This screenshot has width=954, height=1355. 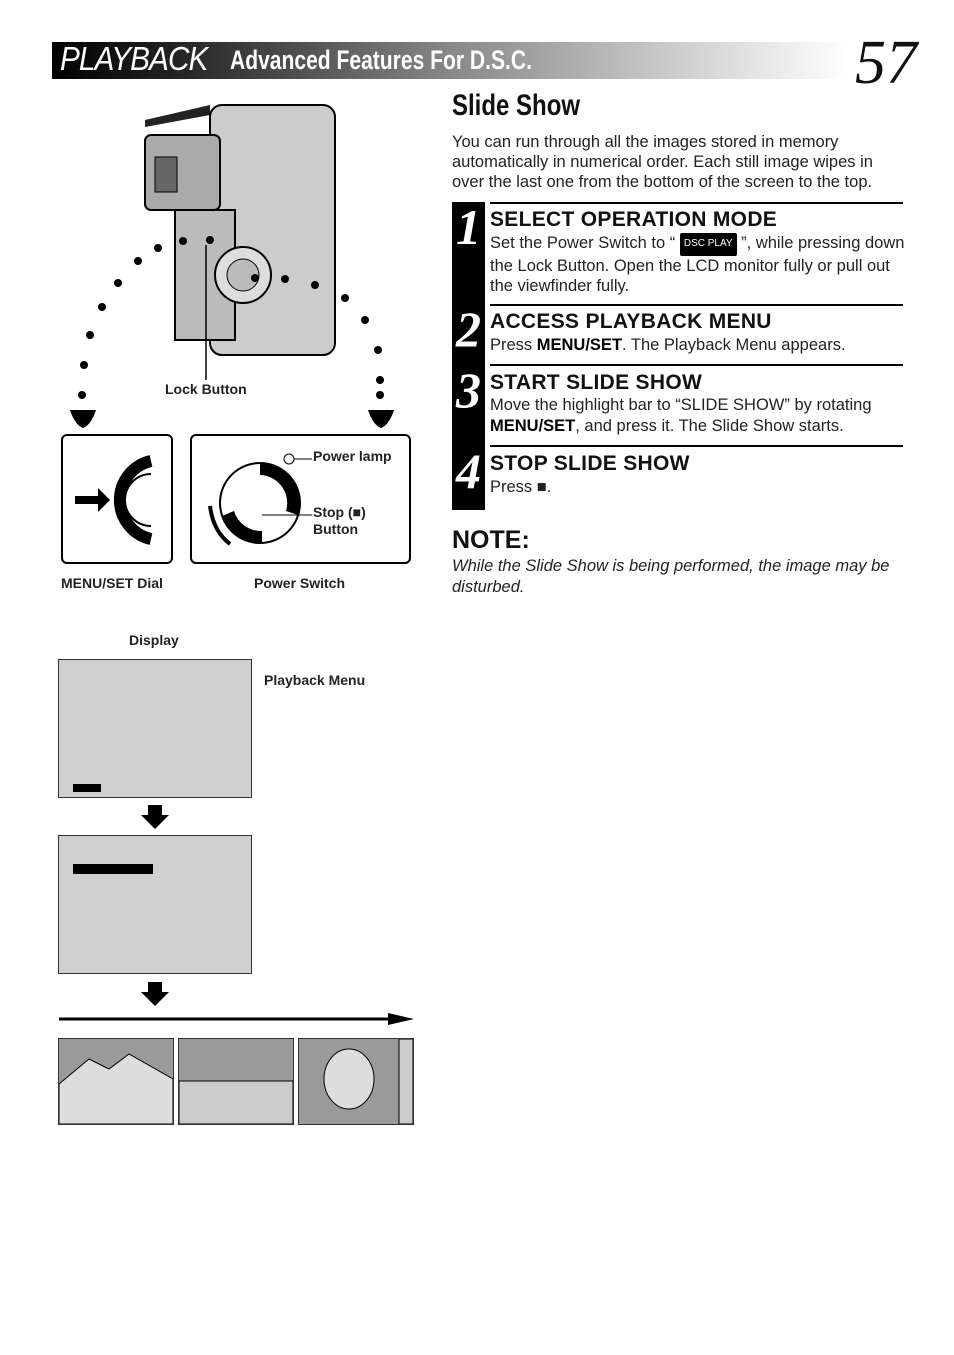 What do you see at coordinates (521, 487) in the screenshot?
I see `step-body: Press ■.` at bounding box center [521, 487].